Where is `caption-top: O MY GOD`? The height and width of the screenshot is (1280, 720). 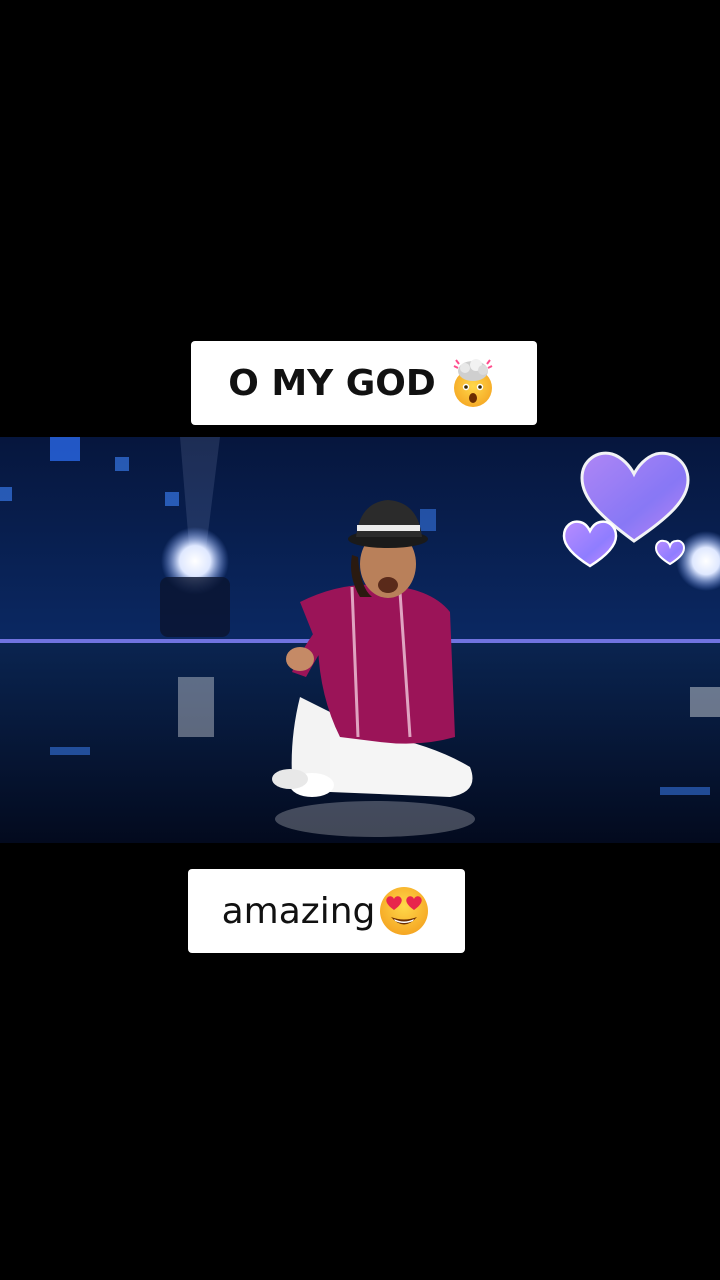 caption-top: O MY GOD is located at coordinates (364, 383).